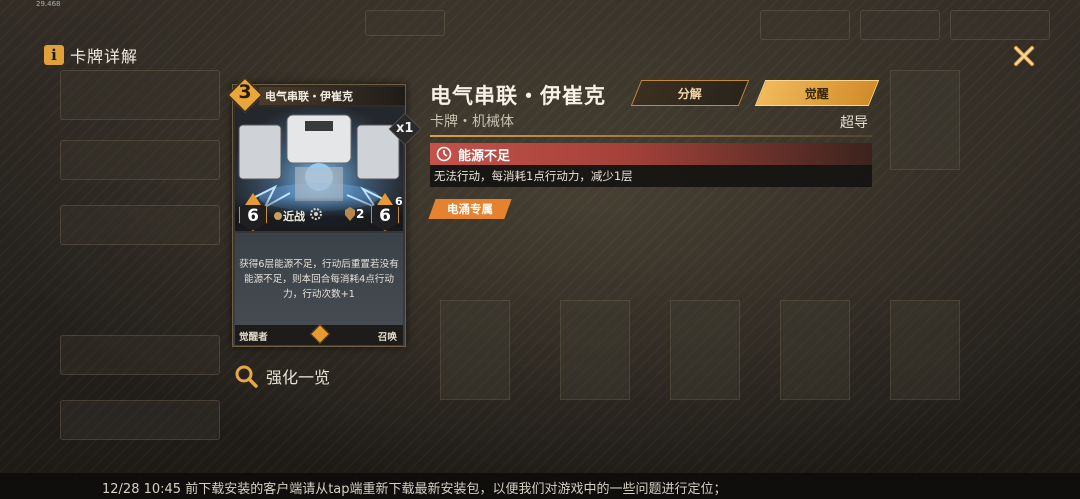  I want to click on card-stat-row: 6 近战 2 6 6, so click(319, 212).